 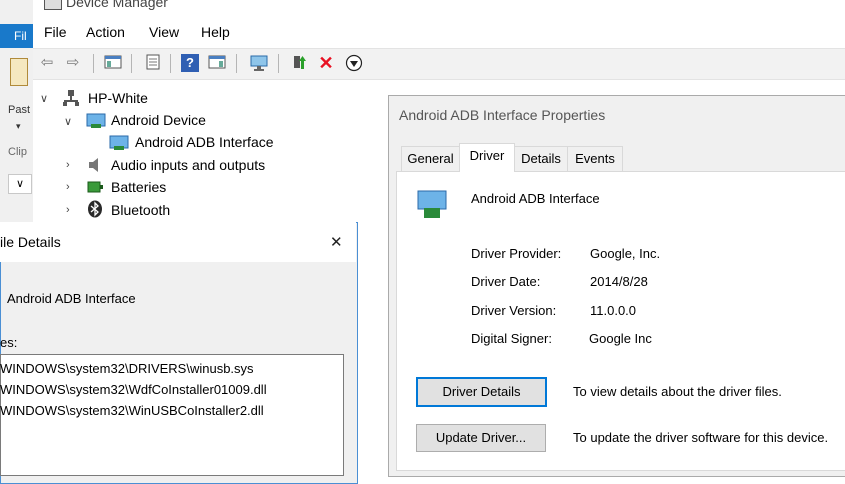 I want to click on digital-signer-label: Digital Signer:, so click(x=511, y=338).